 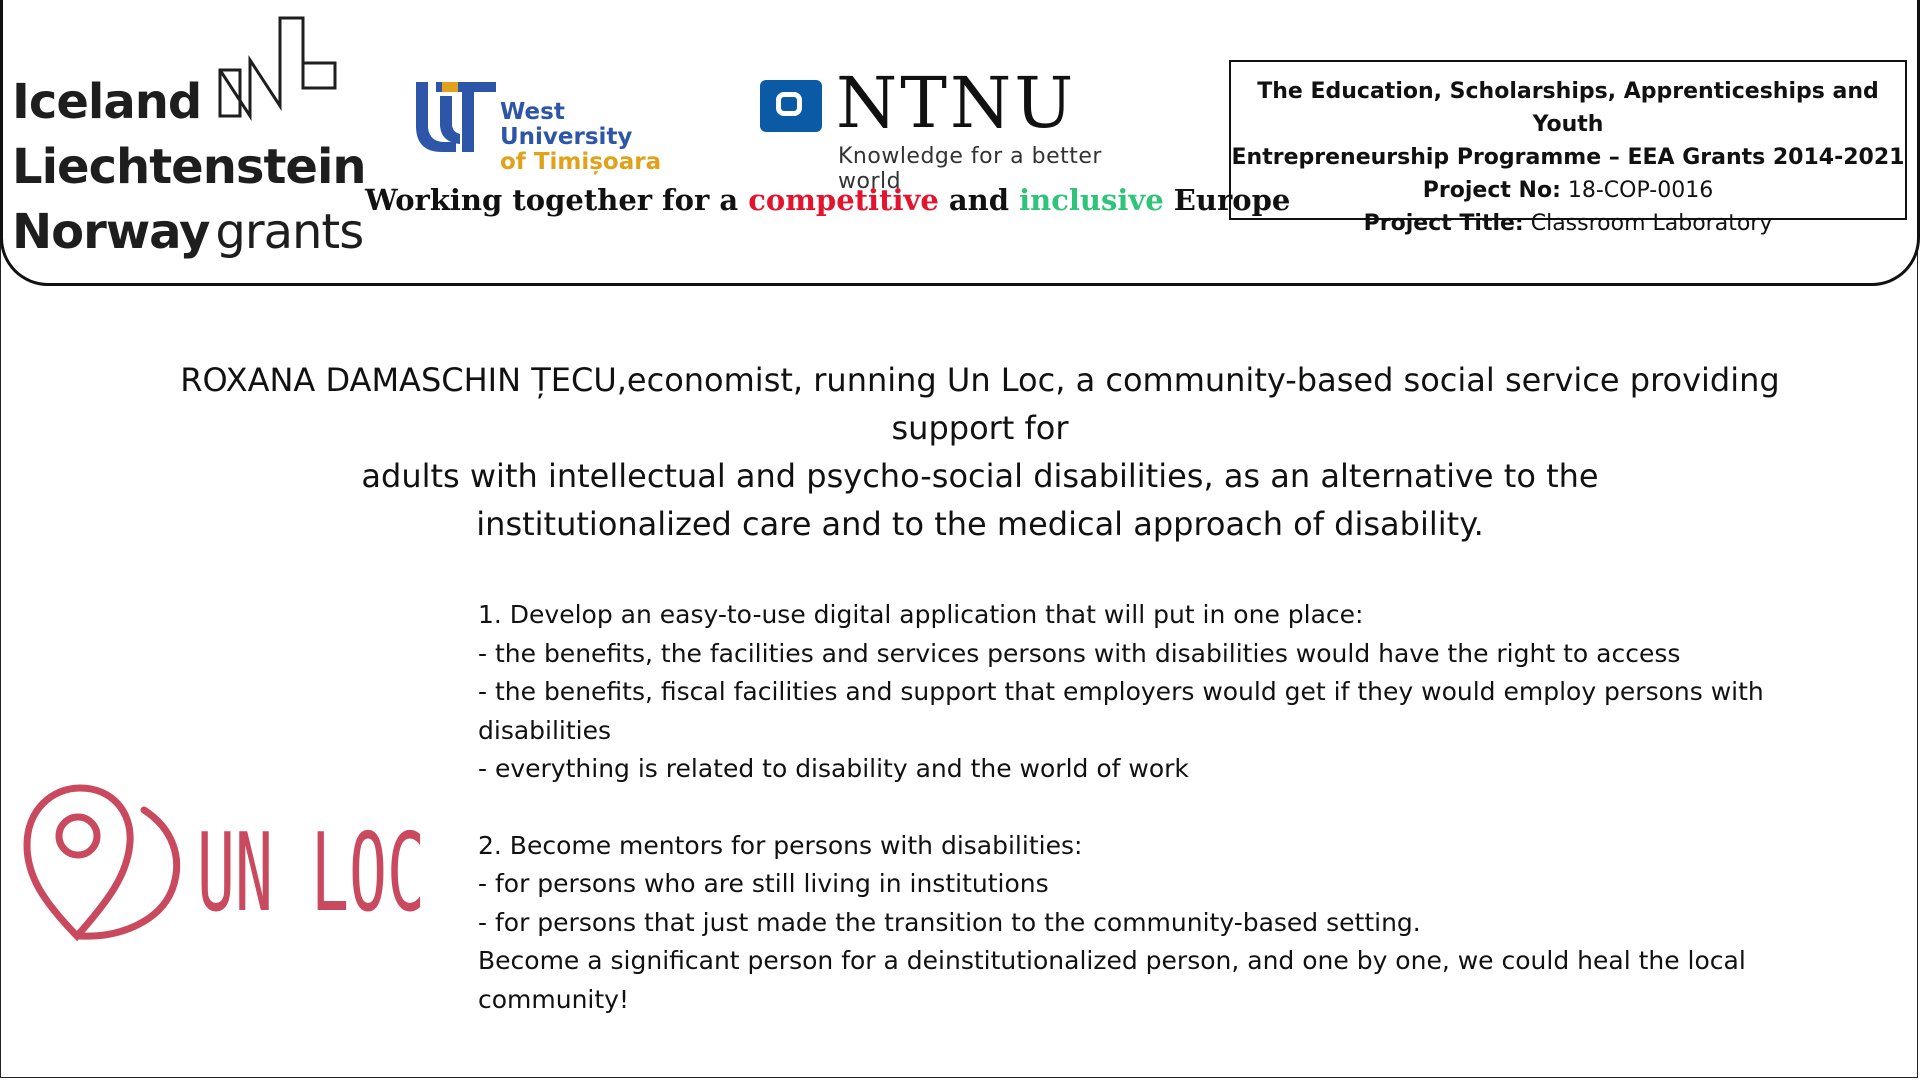 I want to click on grants-word: grants, so click(x=289, y=232).